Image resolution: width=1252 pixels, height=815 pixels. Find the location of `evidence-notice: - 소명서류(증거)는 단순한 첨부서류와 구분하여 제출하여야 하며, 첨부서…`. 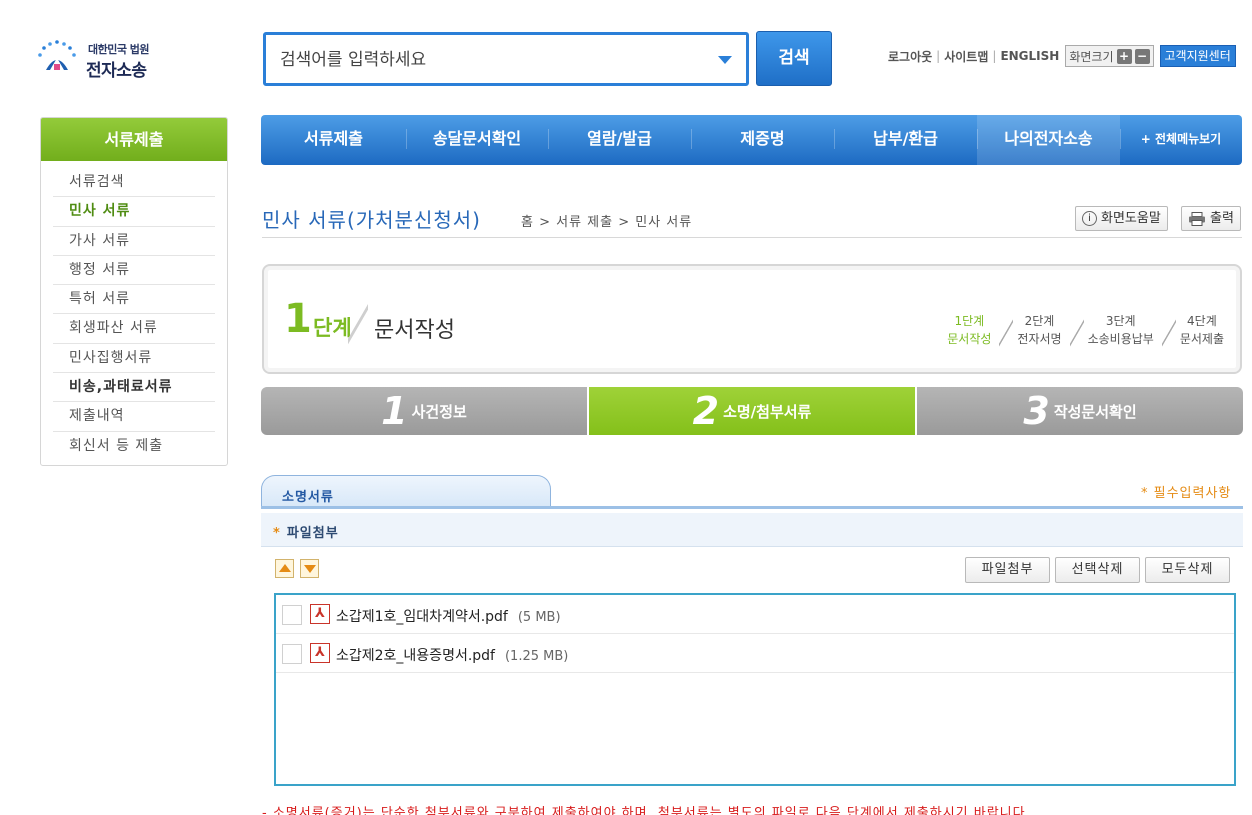

evidence-notice: - 소명서류(증거)는 단순한 첨부서류와 구분하여 제출하여야 하며, 첨부서… is located at coordinates (646, 810).